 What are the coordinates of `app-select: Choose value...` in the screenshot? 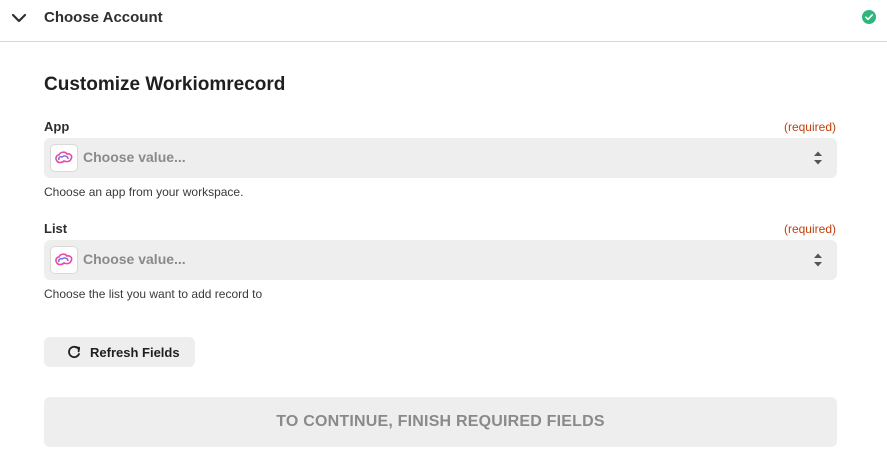 It's located at (440, 158).